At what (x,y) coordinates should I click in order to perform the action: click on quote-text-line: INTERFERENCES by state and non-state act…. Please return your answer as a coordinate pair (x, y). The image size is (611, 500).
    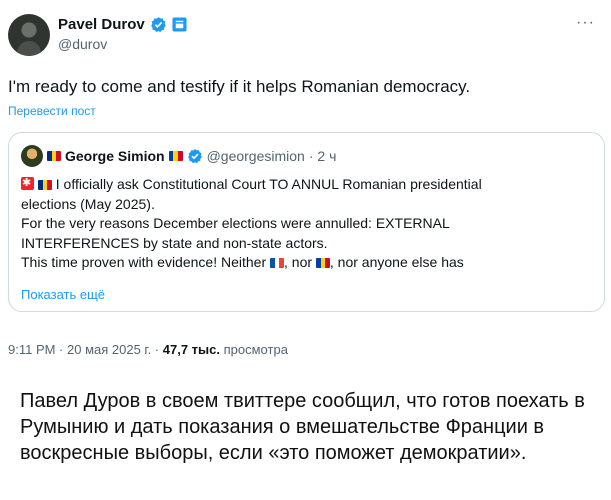
    Looking at the image, I should click on (174, 242).